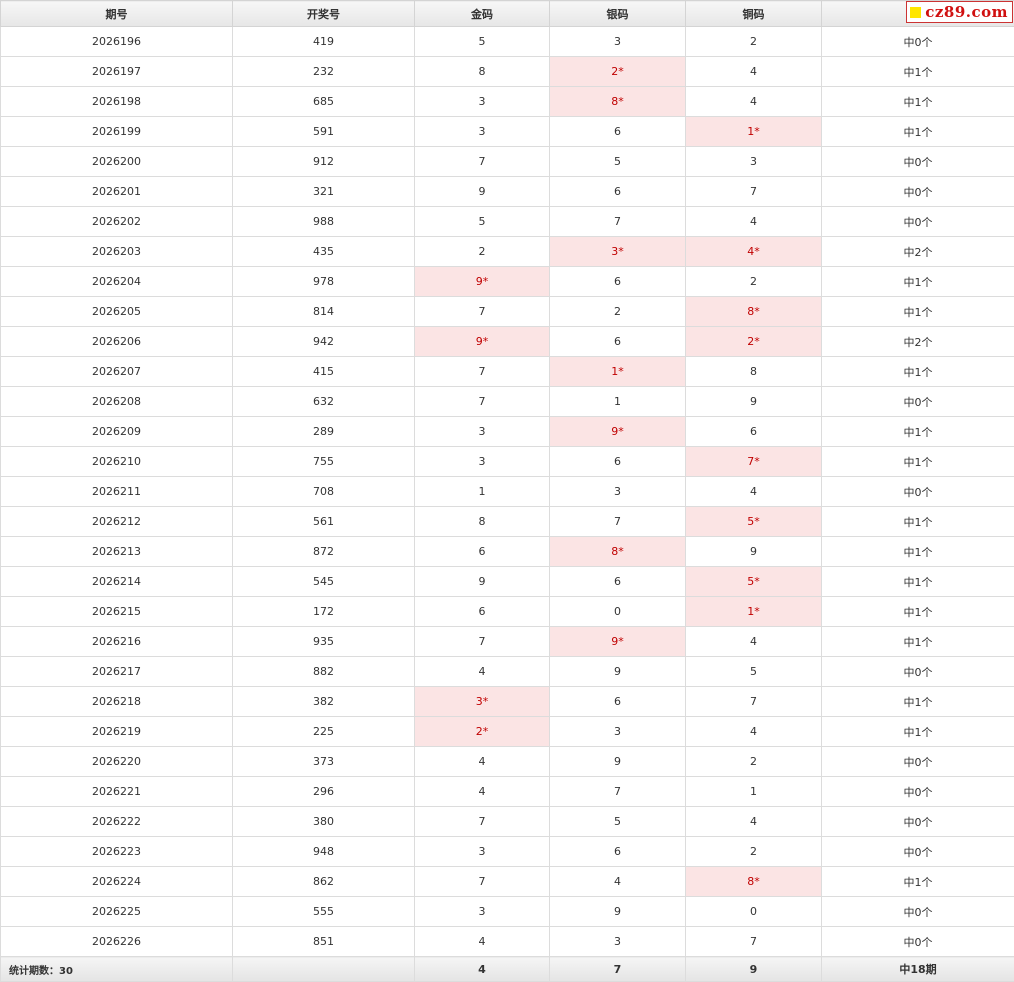 The image size is (1014, 982). I want to click on cell-period: 2026209, so click(117, 432).